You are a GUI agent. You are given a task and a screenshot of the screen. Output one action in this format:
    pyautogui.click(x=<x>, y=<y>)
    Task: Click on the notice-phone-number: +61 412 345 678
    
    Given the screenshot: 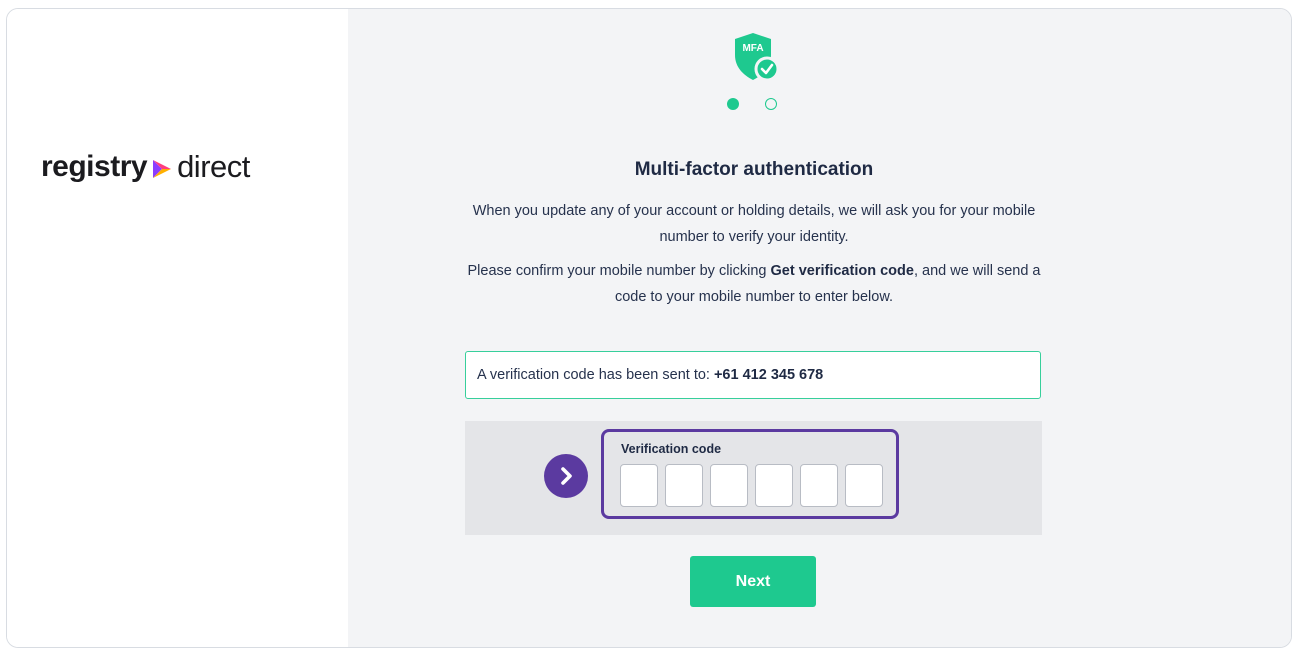 What is the action you would take?
    pyautogui.click(x=768, y=375)
    